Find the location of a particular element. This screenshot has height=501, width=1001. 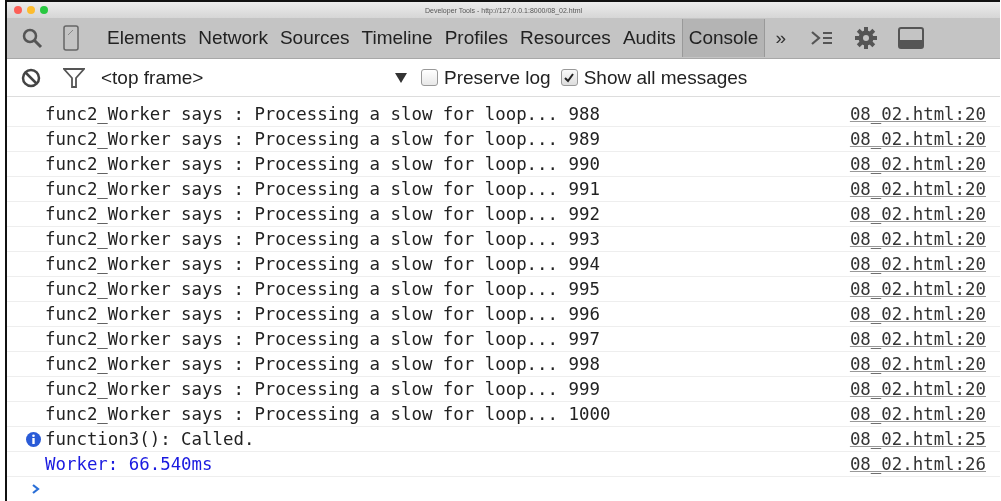

log-message: func2_Worker says : Processing a slow for loop... 991 is located at coordinates (323, 189).